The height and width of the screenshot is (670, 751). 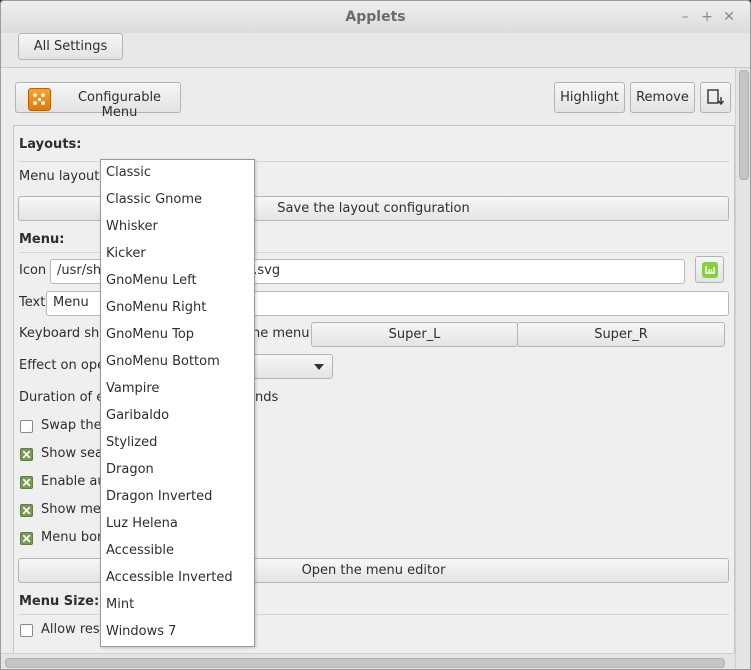 I want to click on toolbar: All Settings, so click(x=375, y=50).